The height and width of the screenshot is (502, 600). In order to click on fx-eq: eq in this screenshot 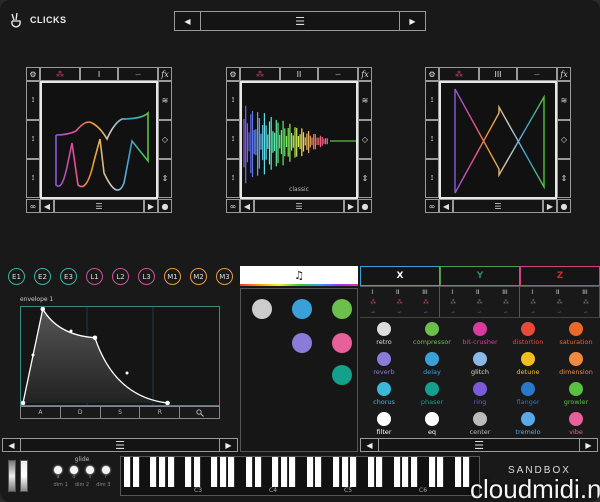, I will do `click(432, 425)`.